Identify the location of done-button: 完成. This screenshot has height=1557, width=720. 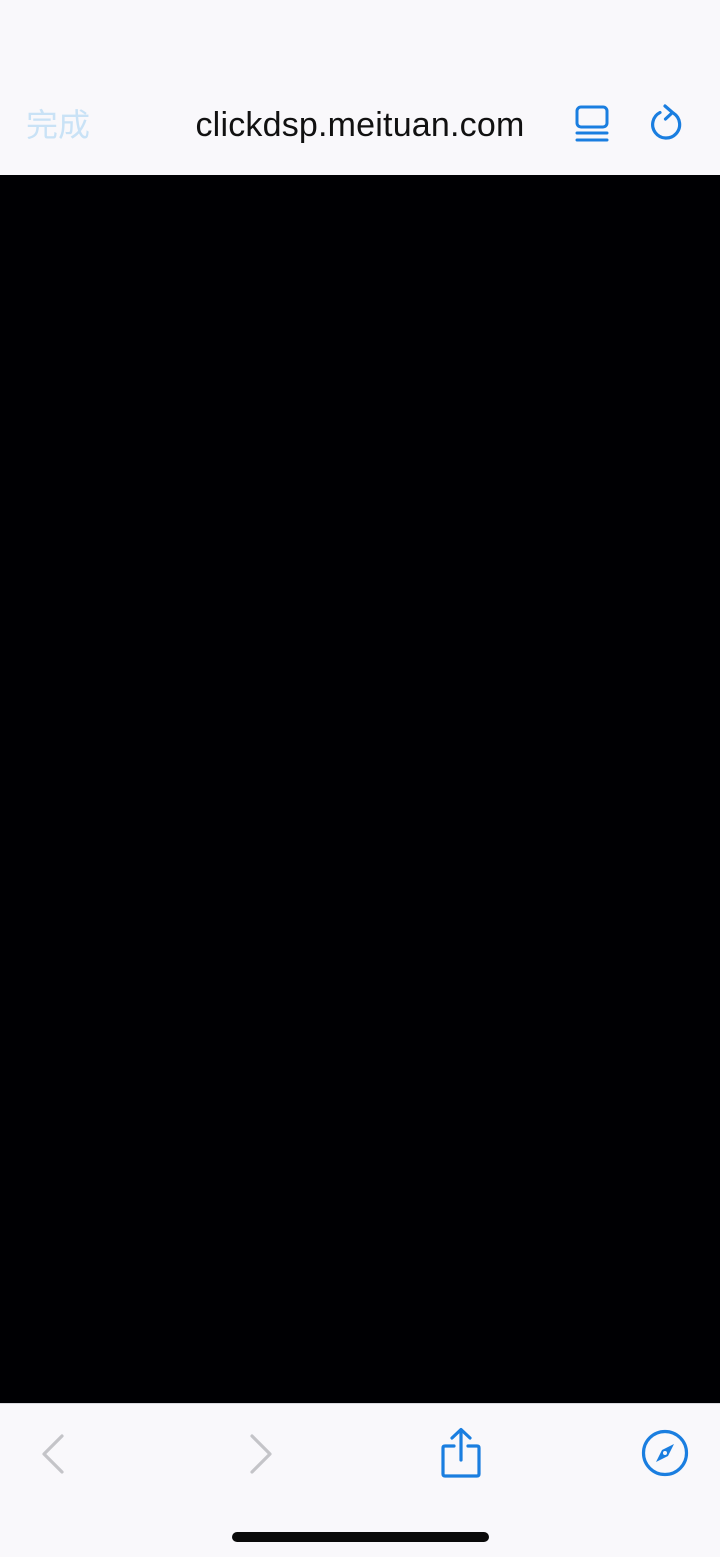
(58, 125).